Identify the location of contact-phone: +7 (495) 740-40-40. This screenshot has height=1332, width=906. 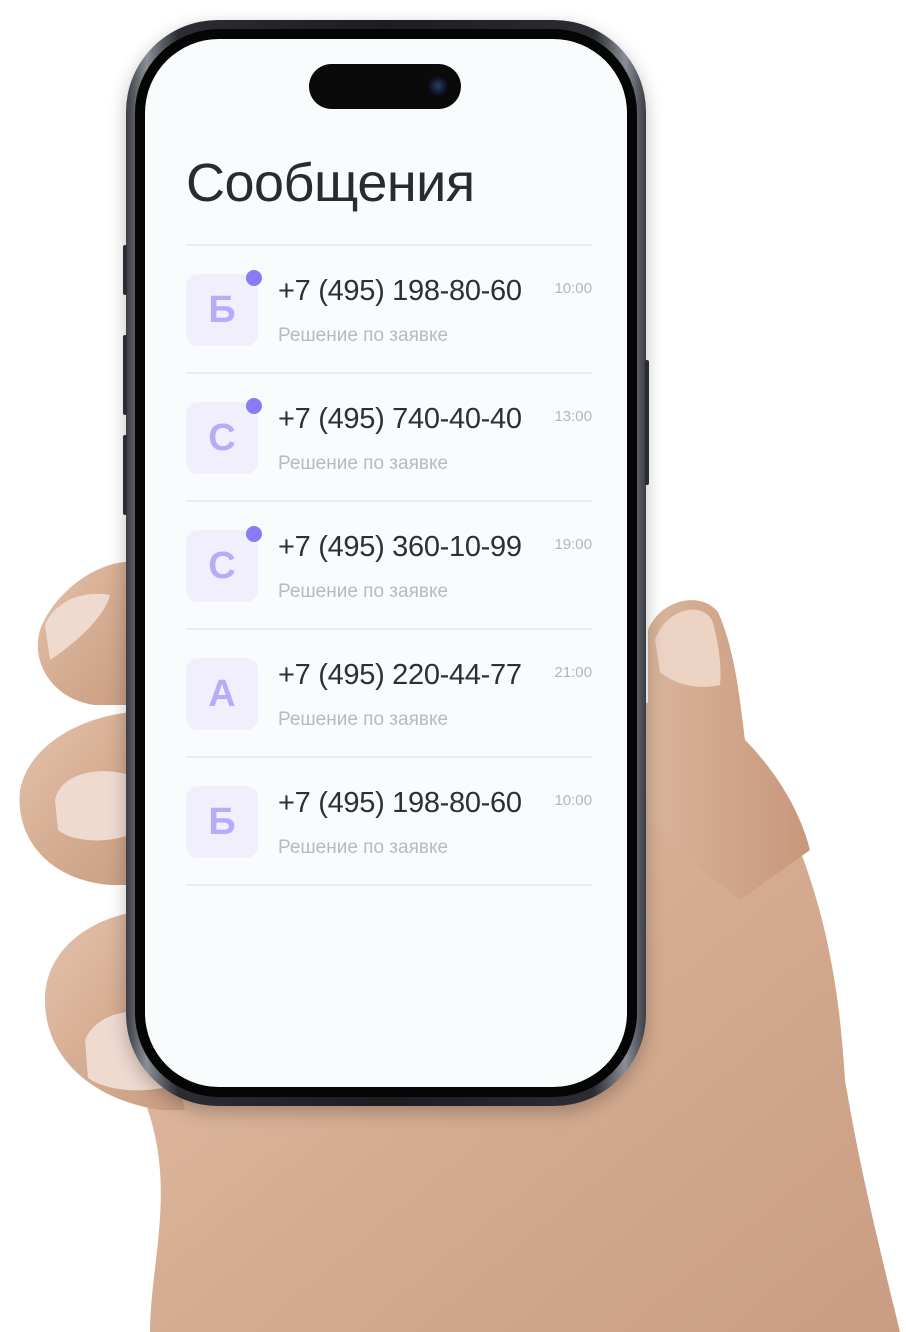
(400, 419).